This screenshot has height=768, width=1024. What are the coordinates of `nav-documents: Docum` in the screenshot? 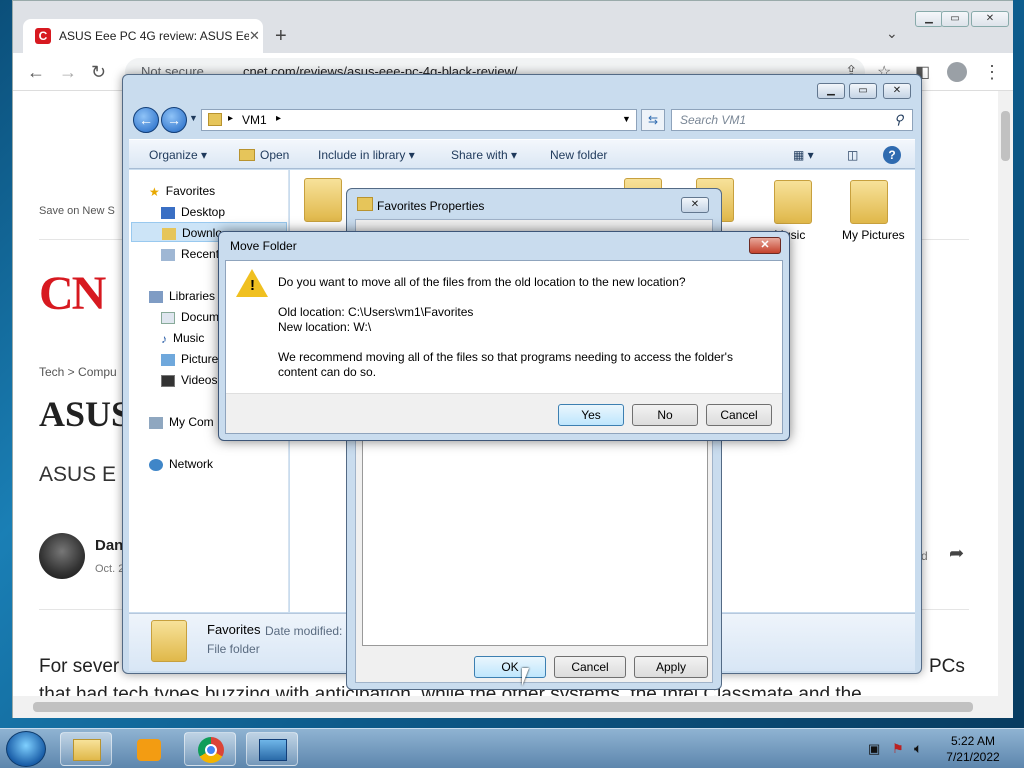 It's located at (190, 317).